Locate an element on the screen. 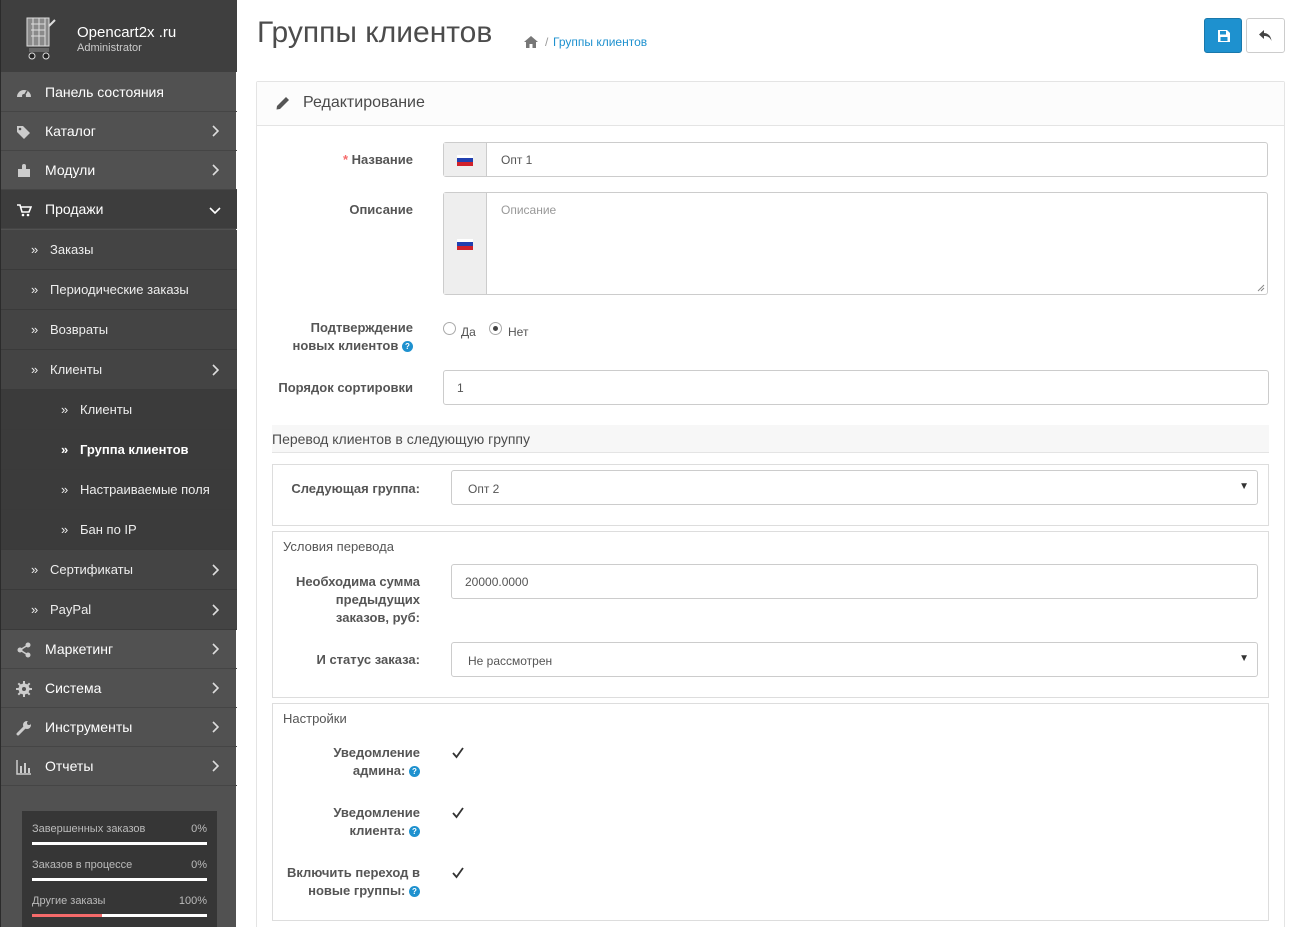 The height and width of the screenshot is (927, 1298). stat-label: Заказов в процессе is located at coordinates (82, 865).